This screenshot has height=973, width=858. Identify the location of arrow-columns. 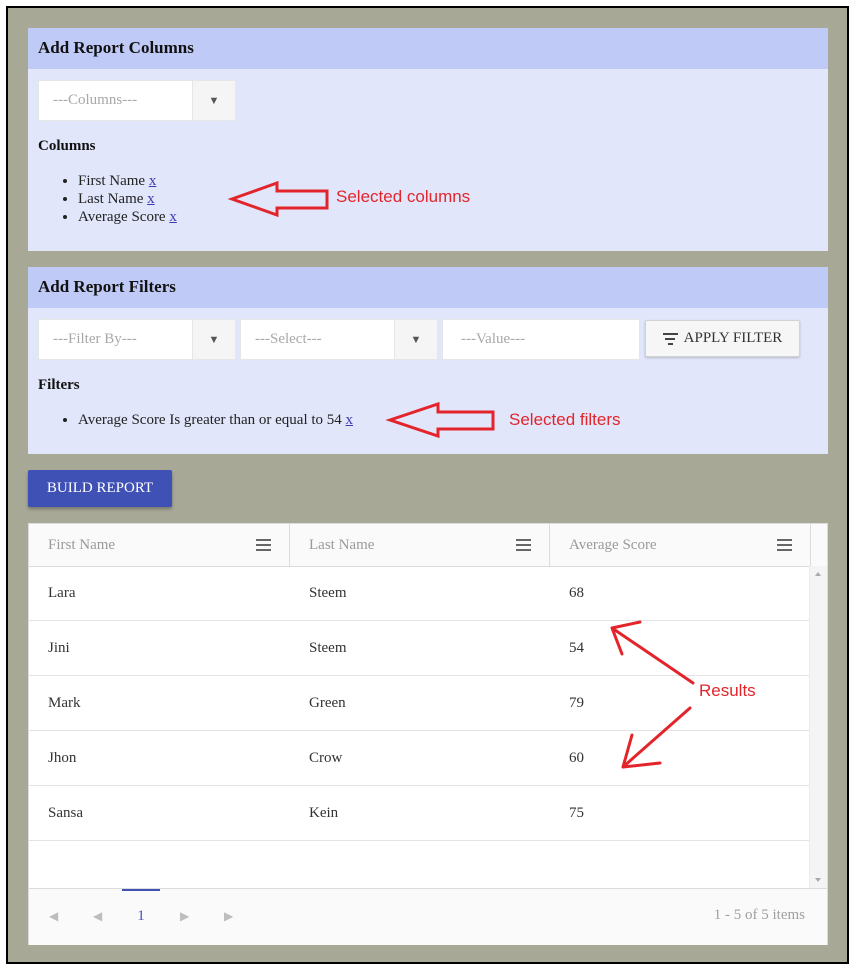
(278, 199).